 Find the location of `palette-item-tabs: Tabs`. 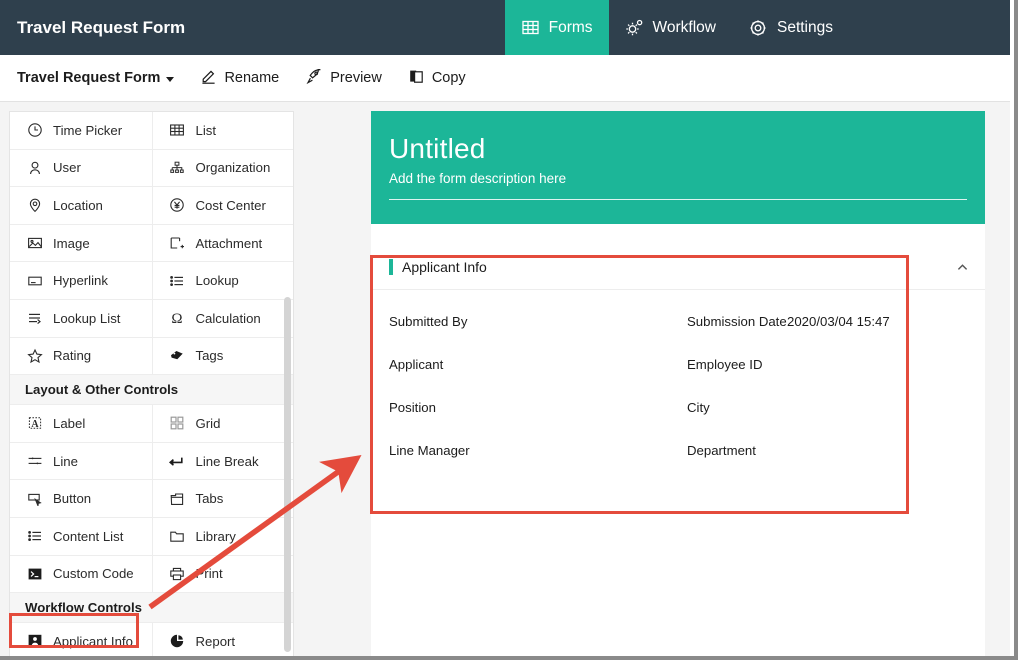

palette-item-tabs: Tabs is located at coordinates (222, 498).